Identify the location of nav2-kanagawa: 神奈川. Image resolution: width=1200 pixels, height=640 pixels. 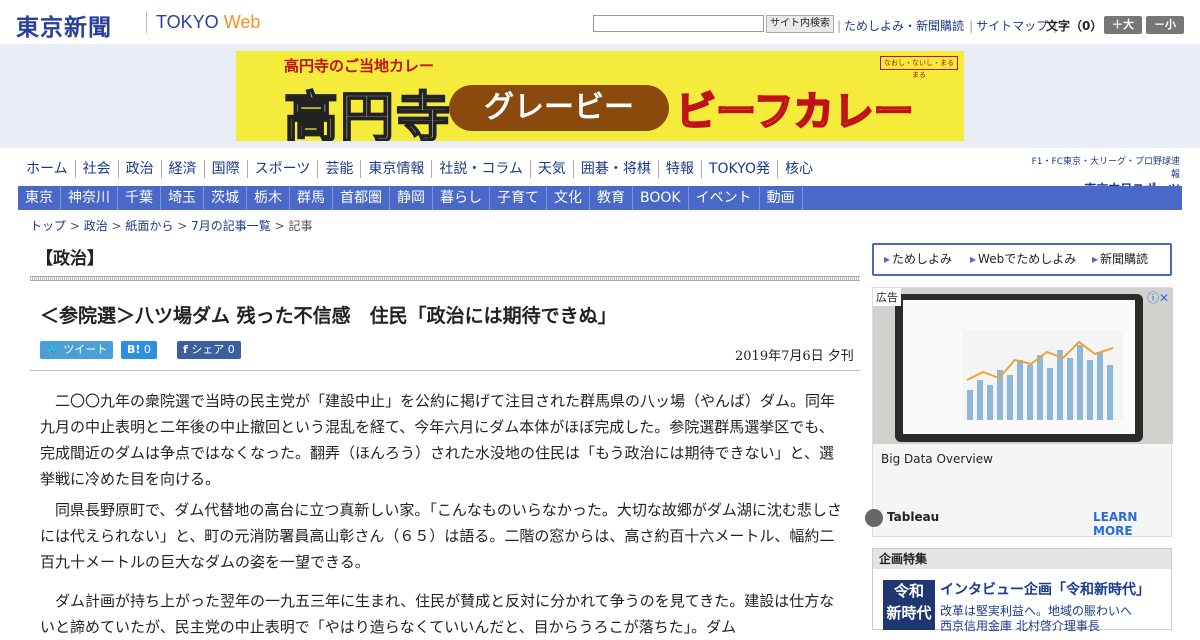
(89, 198).